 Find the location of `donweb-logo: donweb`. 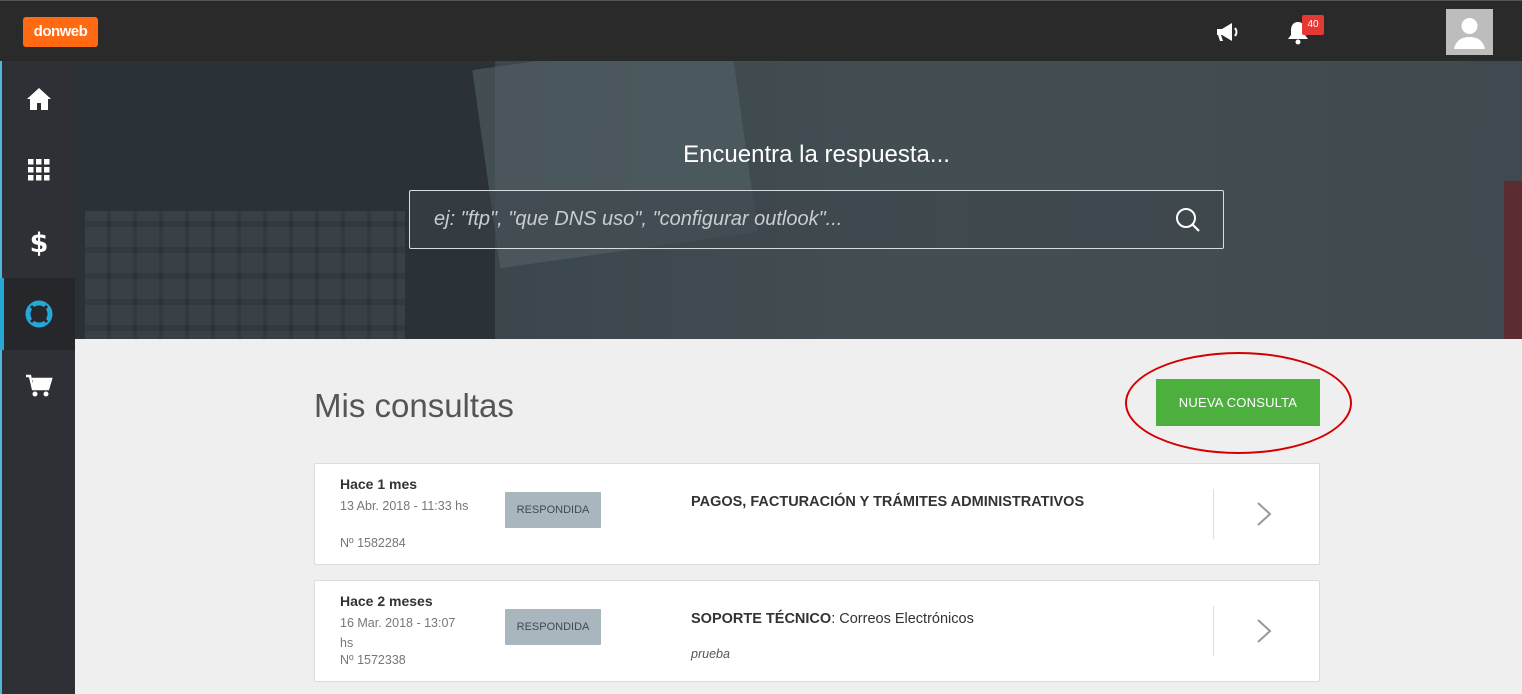

donweb-logo: donweb is located at coordinates (60, 32).